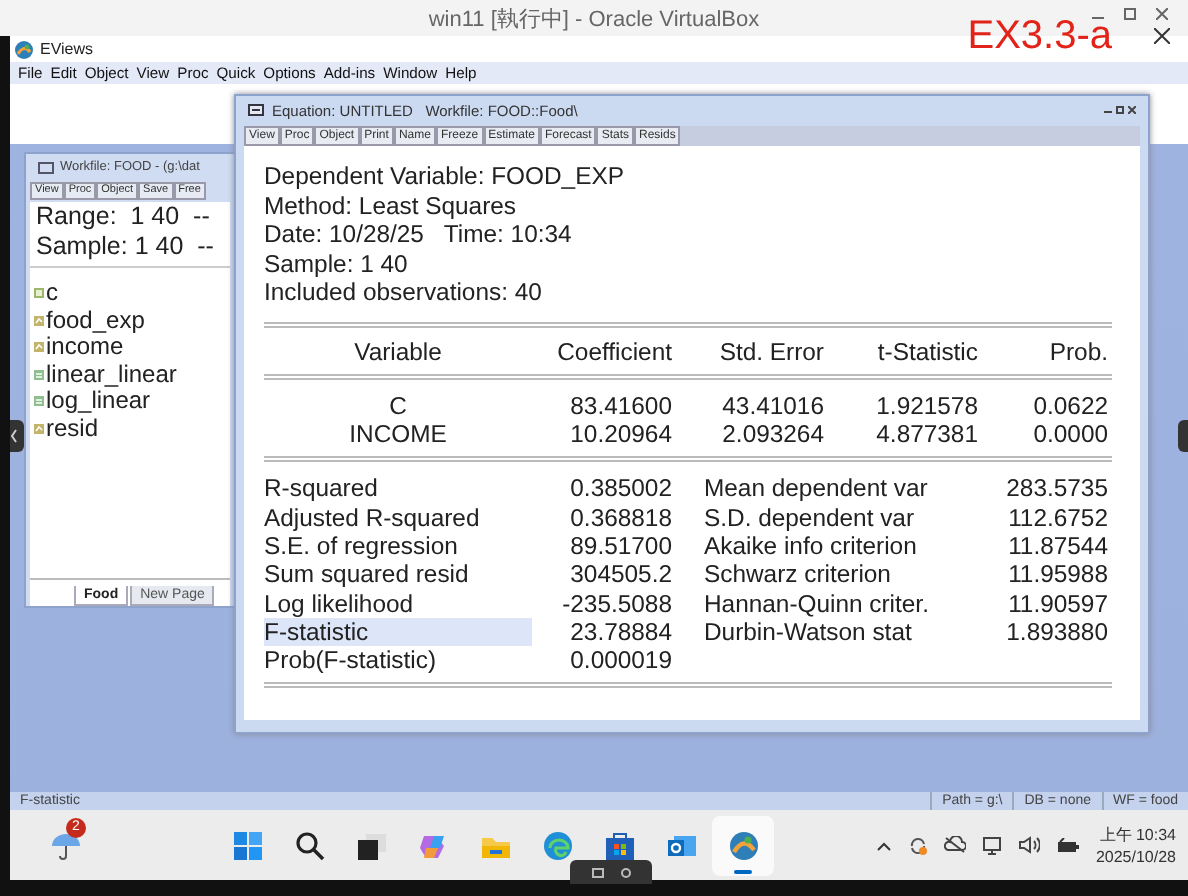 Image resolution: width=1188 pixels, height=896 pixels. Describe the element at coordinates (817, 603) in the screenshot. I see `table-cell-text: Hannan-Quinn criter.` at that location.